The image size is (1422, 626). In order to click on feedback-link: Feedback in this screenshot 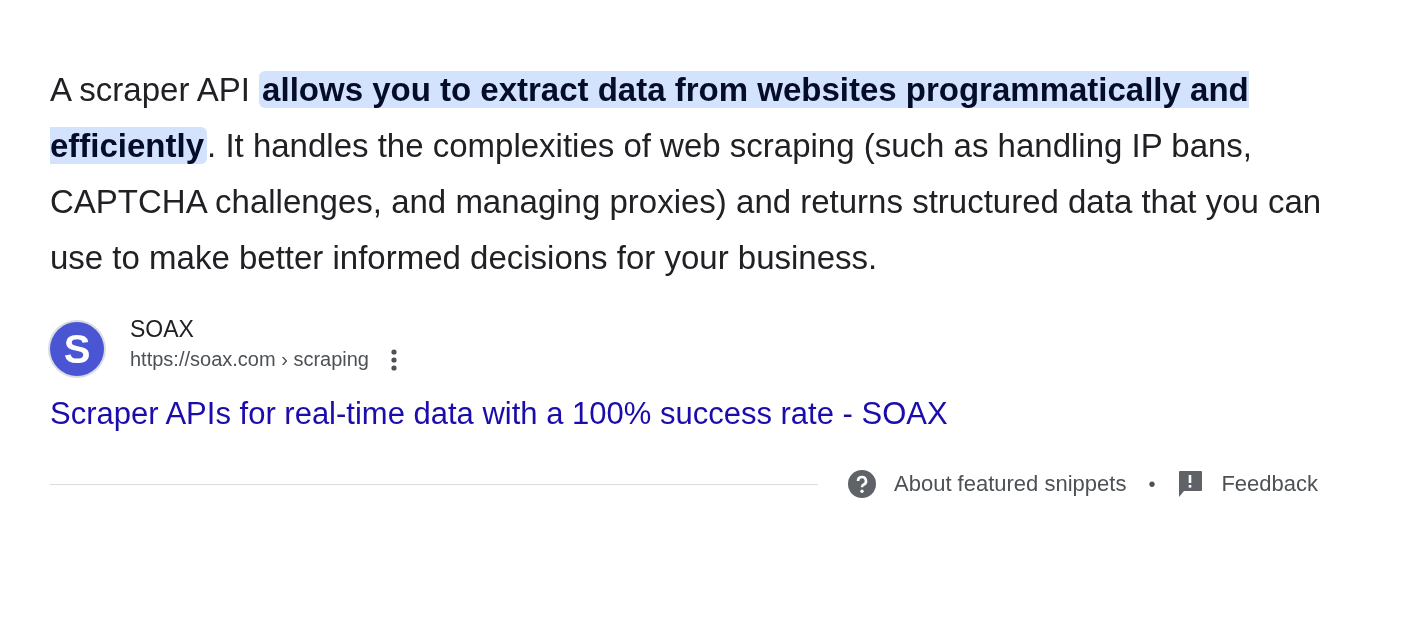, I will do `click(1248, 484)`.